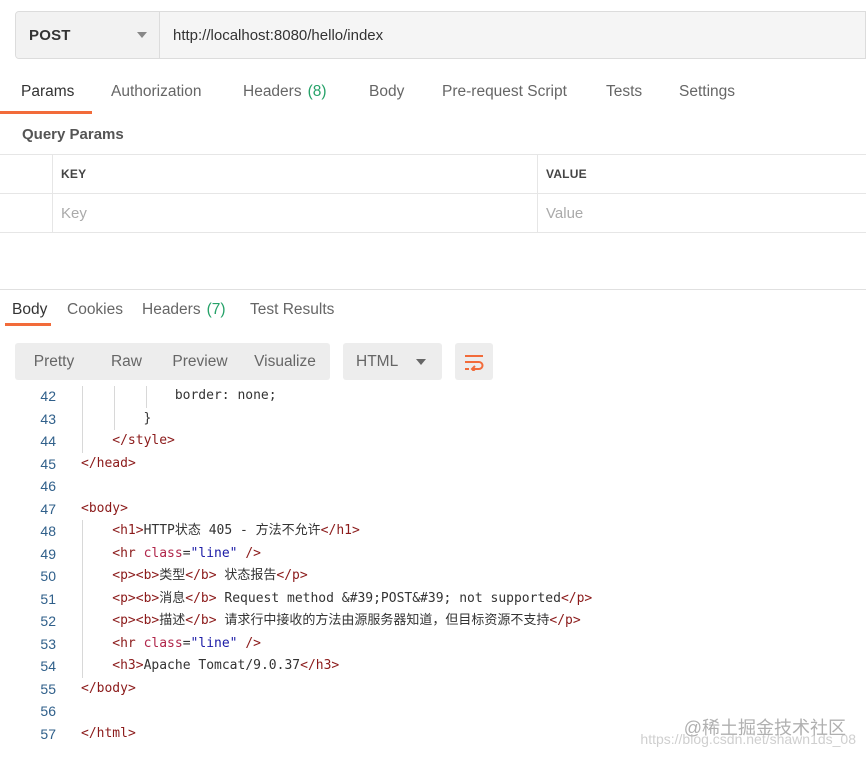 Image resolution: width=866 pixels, height=758 pixels. Describe the element at coordinates (48, 576) in the screenshot. I see `line-number: 50` at that location.